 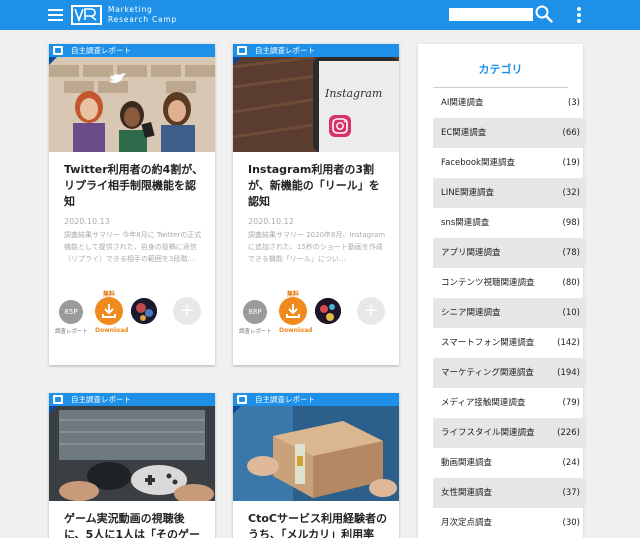 What do you see at coordinates (134, 524) in the screenshot?
I see `article-title: ゲーム実況動画の視聴後に、5人に1人は「そのゲー` at bounding box center [134, 524].